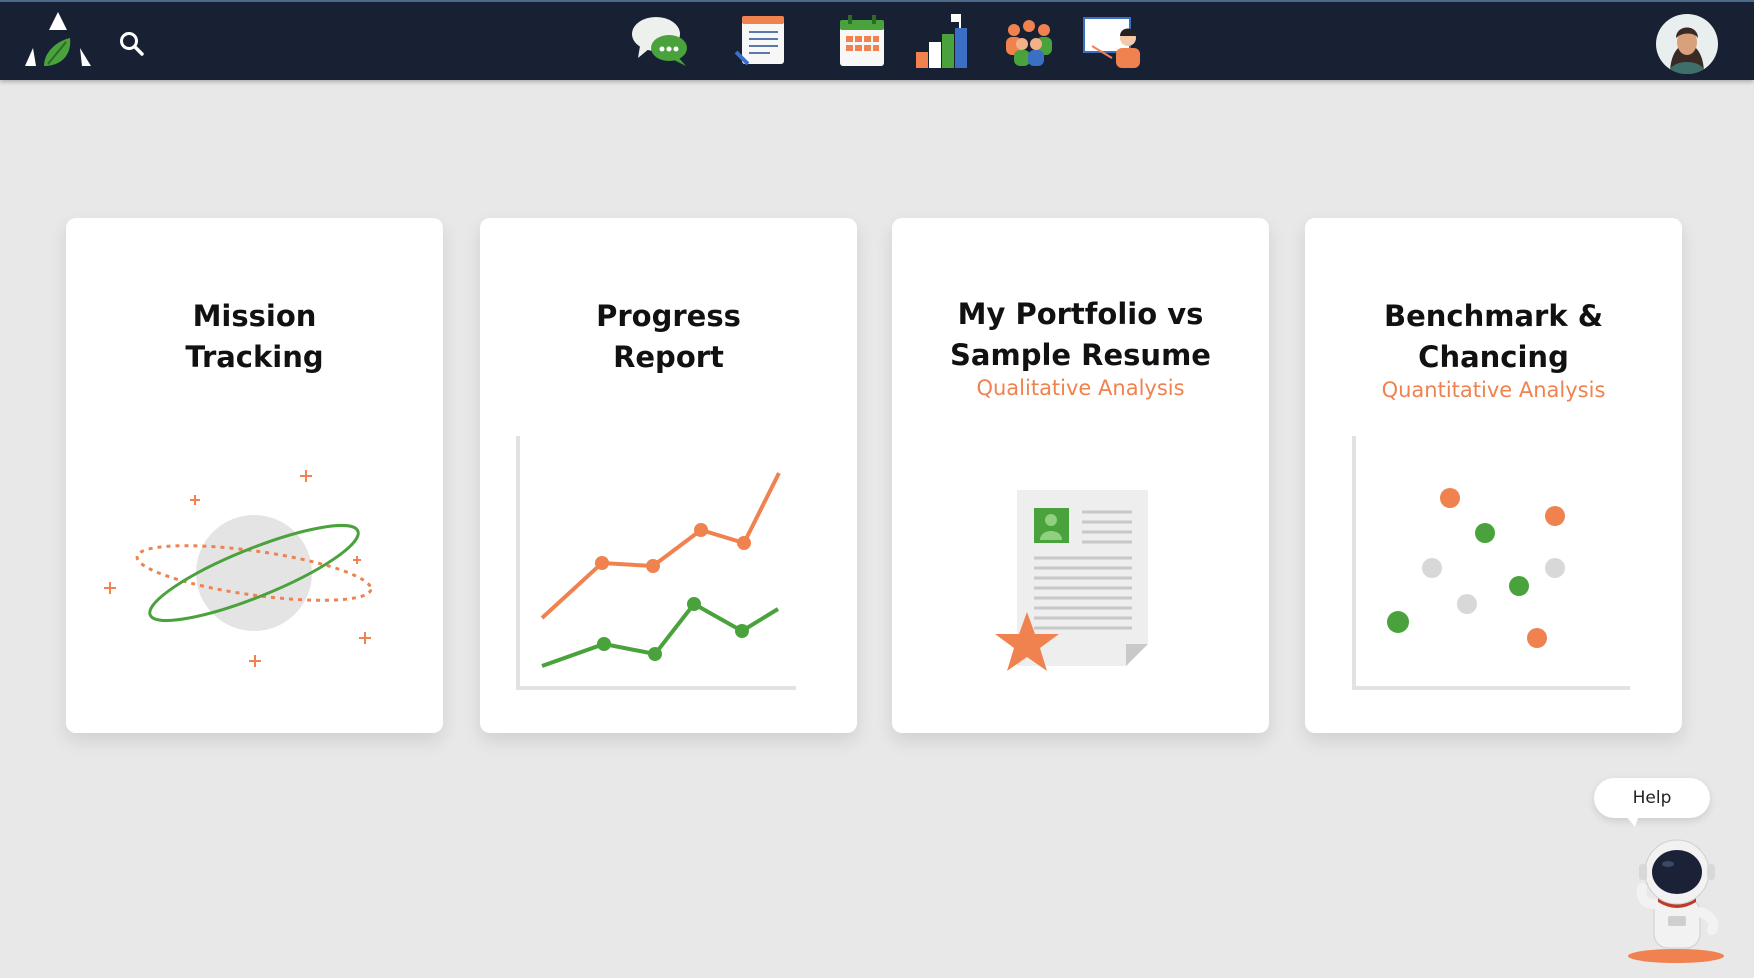  I want to click on group-icon, so click(1029, 41).